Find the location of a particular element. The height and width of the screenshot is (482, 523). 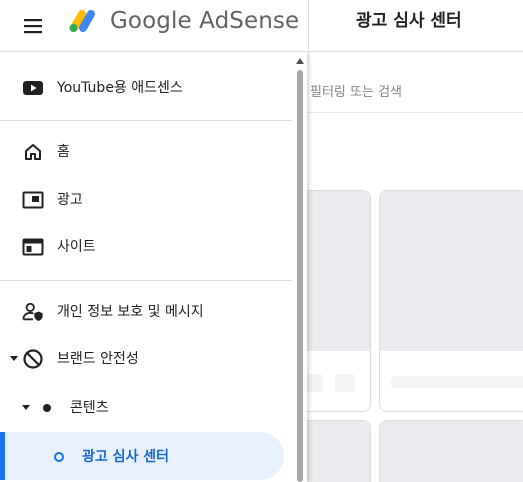

brand-adsense: AdSense is located at coordinates (249, 21).